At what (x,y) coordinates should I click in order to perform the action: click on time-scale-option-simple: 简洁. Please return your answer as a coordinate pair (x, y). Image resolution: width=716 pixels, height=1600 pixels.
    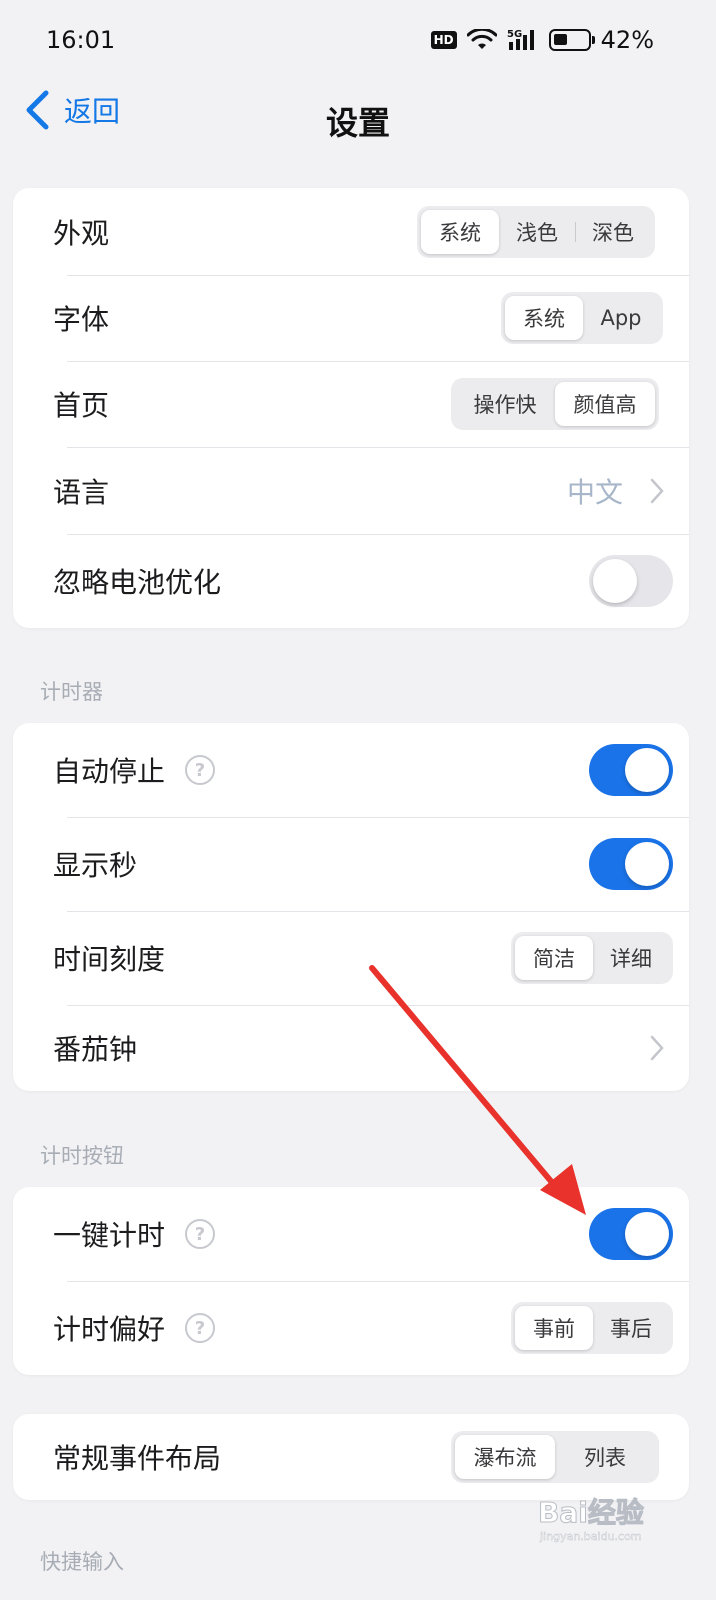
    Looking at the image, I should click on (554, 958).